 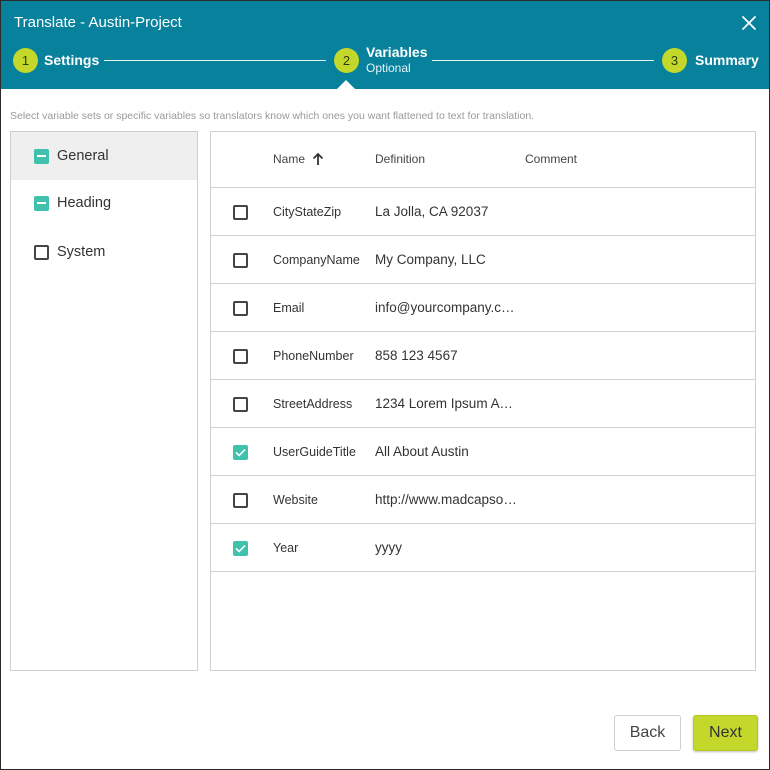 I want to click on step-3-label: Summary, so click(x=727, y=60).